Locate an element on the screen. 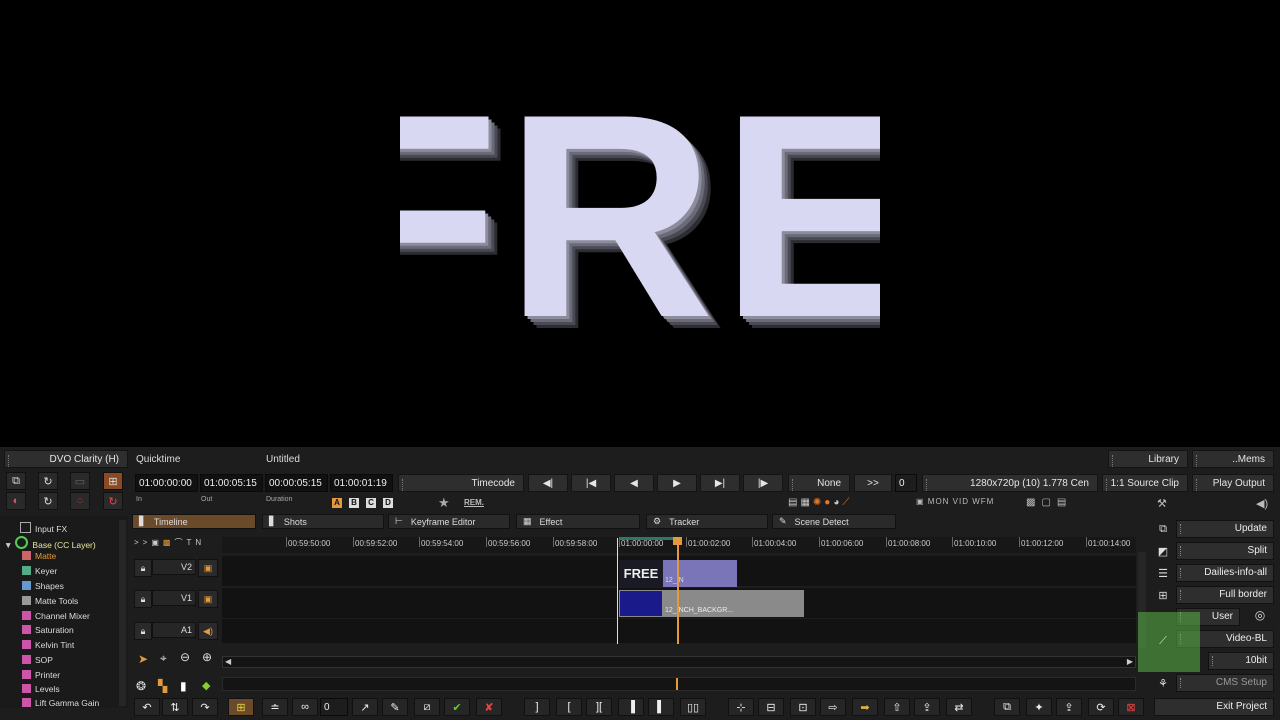  layout-icon: ⊞ is located at coordinates (113, 481).